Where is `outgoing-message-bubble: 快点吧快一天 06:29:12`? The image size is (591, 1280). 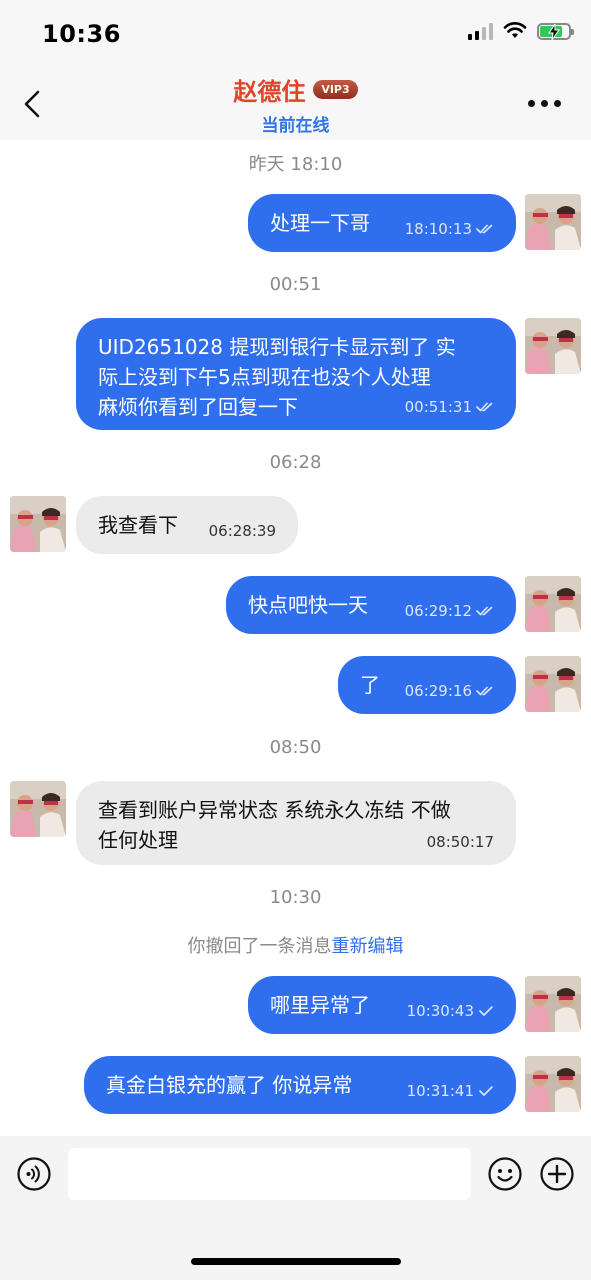
outgoing-message-bubble: 快点吧快一天 06:29:12 is located at coordinates (371, 605).